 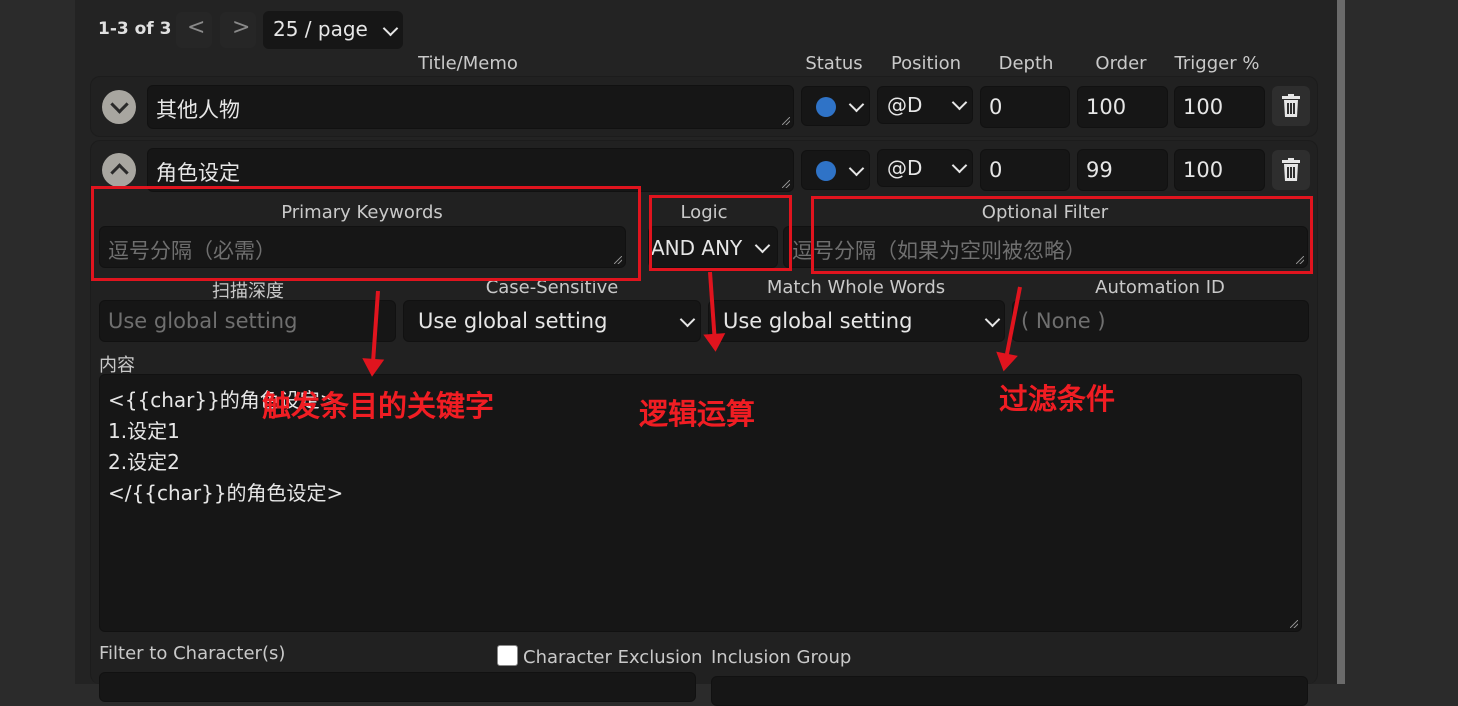 What do you see at coordinates (1122, 107) in the screenshot?
I see `order-input: 100` at bounding box center [1122, 107].